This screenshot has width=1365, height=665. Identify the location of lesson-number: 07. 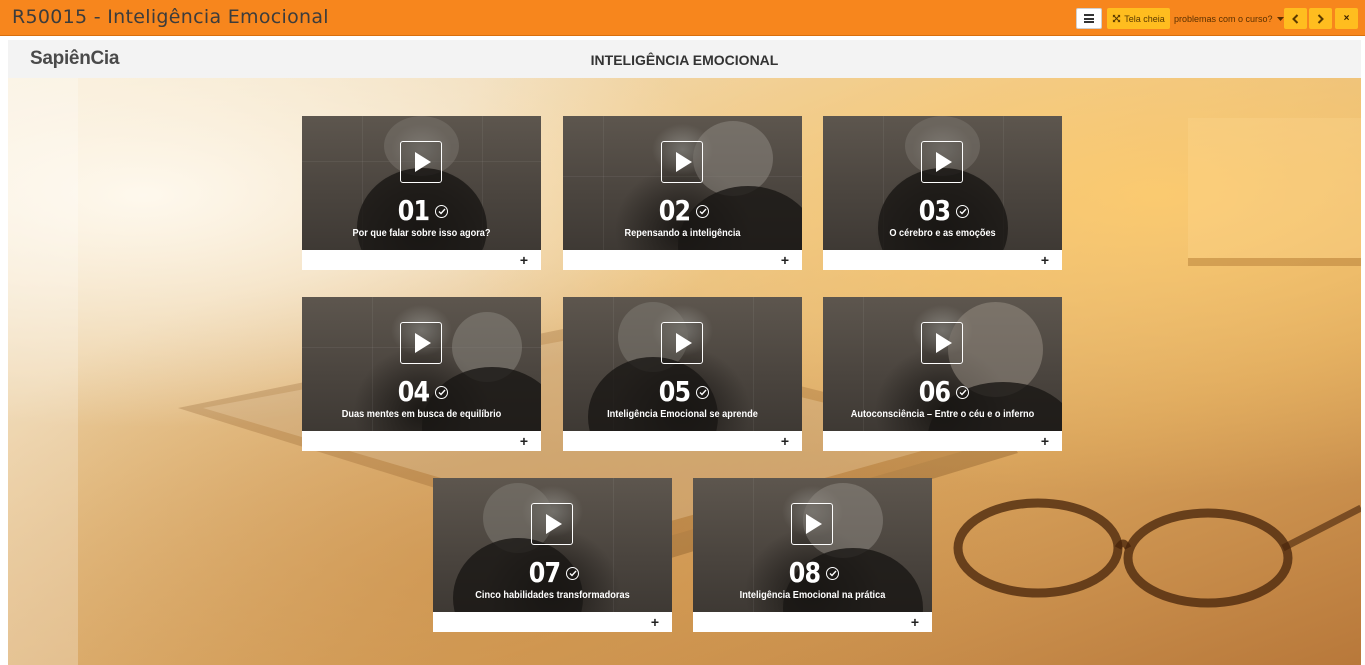
(544, 572).